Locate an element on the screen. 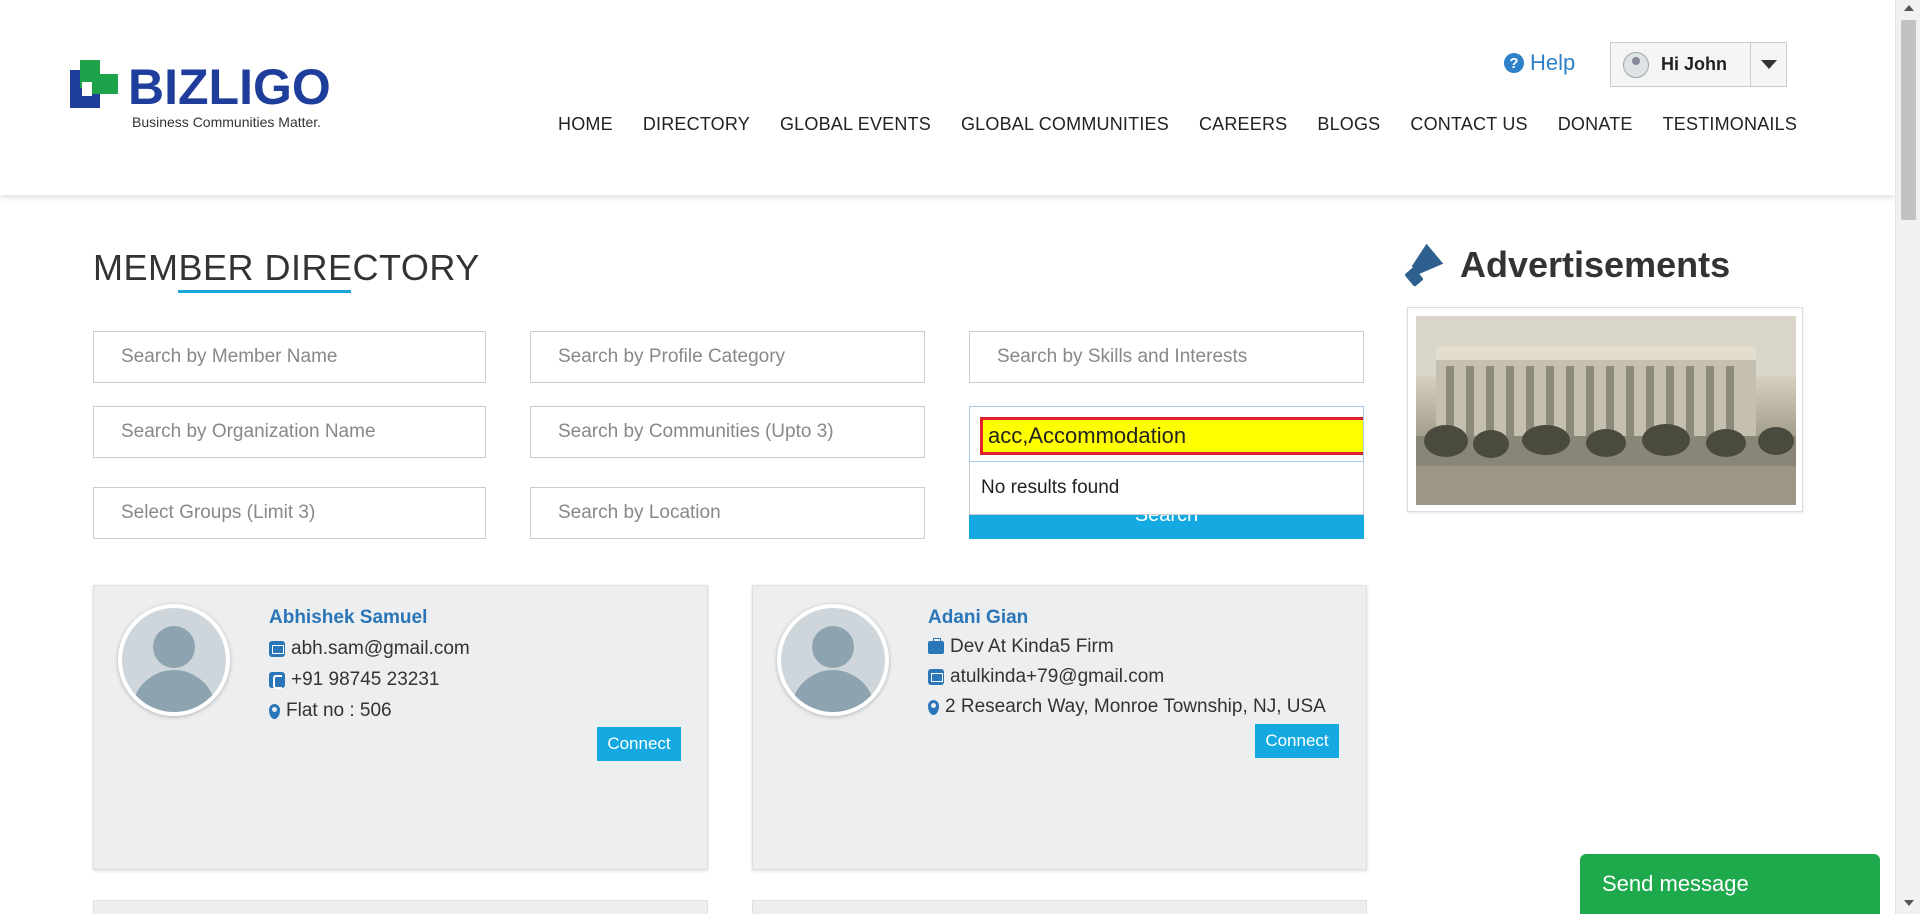 Image resolution: width=1920 pixels, height=914 pixels. briefcase-icon is located at coordinates (936, 645).